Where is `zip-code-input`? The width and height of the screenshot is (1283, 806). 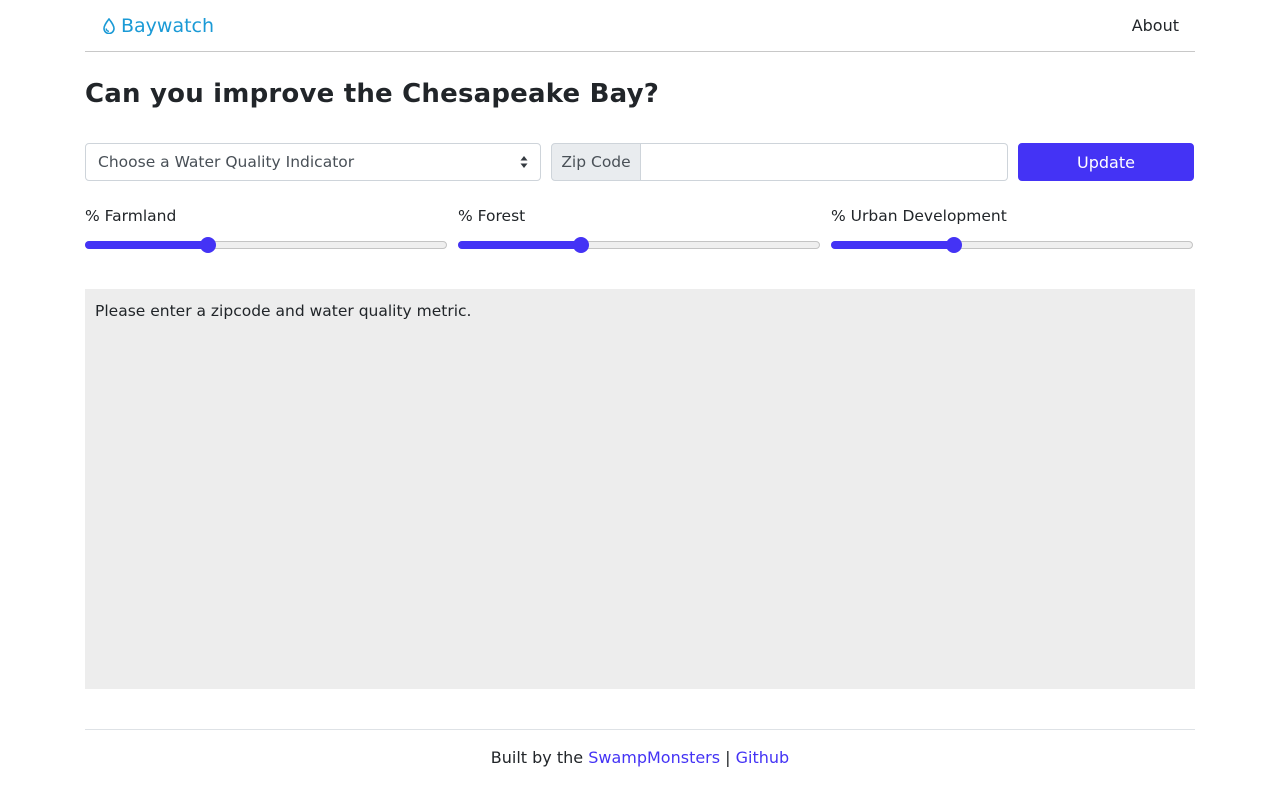 zip-code-input is located at coordinates (824, 162).